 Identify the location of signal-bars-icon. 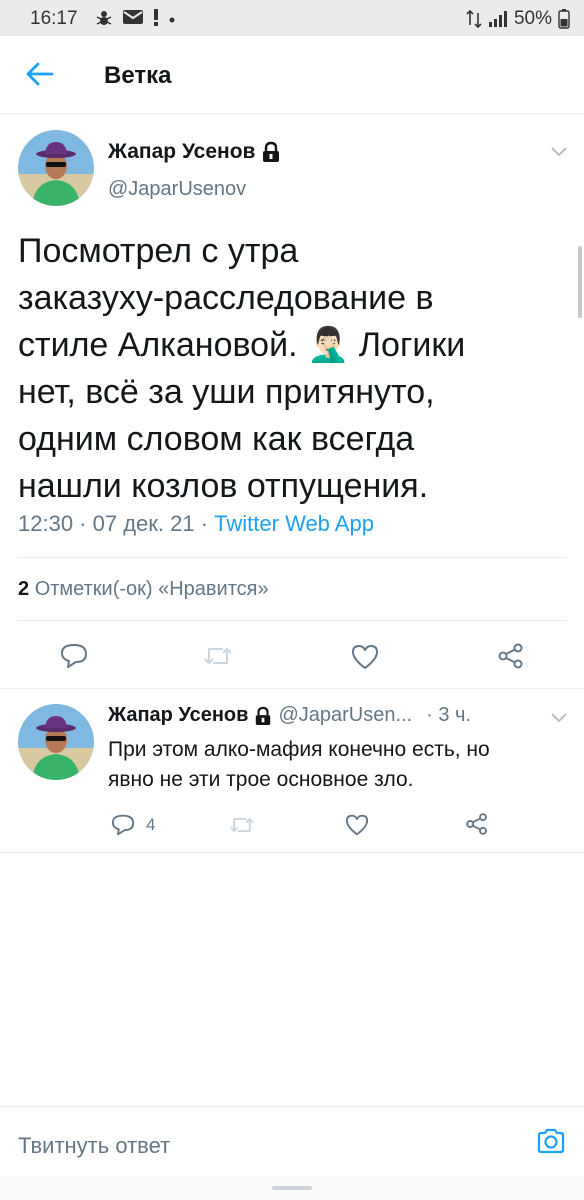
(497, 19).